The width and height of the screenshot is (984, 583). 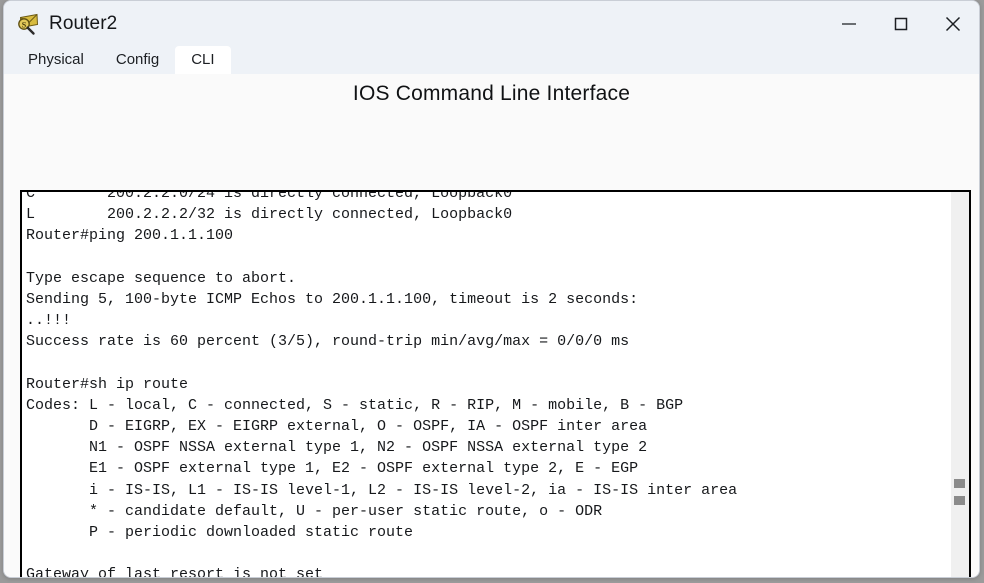 I want to click on tab-config: Config, so click(x=137, y=60).